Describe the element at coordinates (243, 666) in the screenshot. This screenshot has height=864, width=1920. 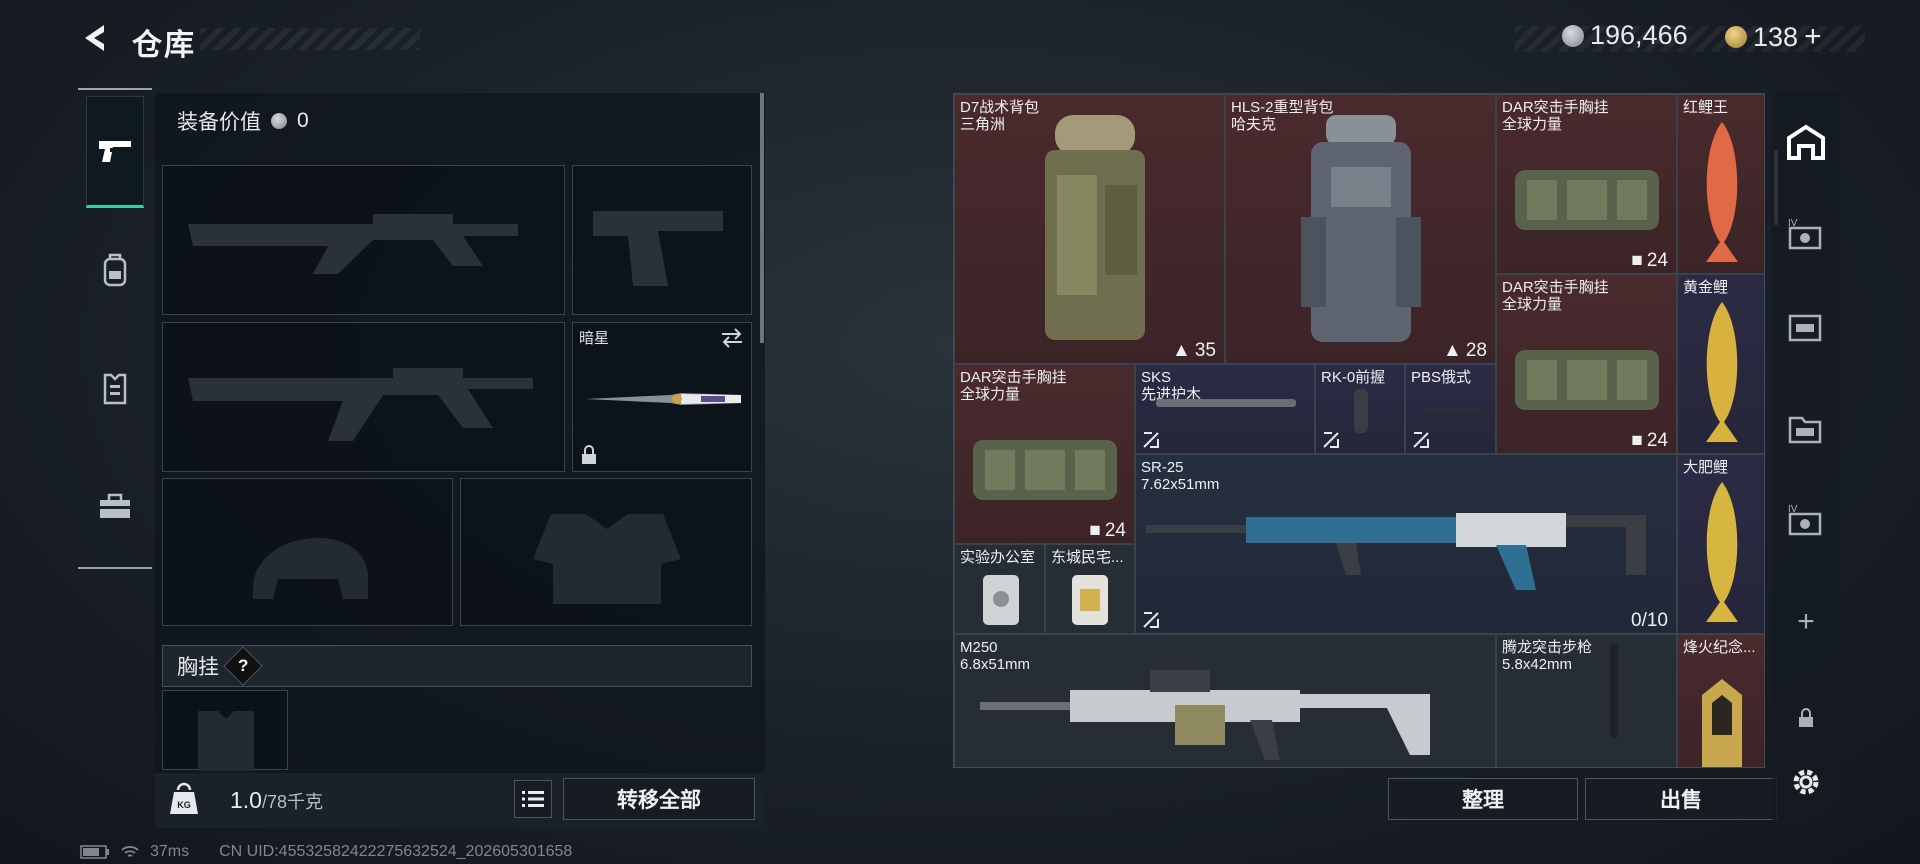
I see `help-button: ?` at that location.